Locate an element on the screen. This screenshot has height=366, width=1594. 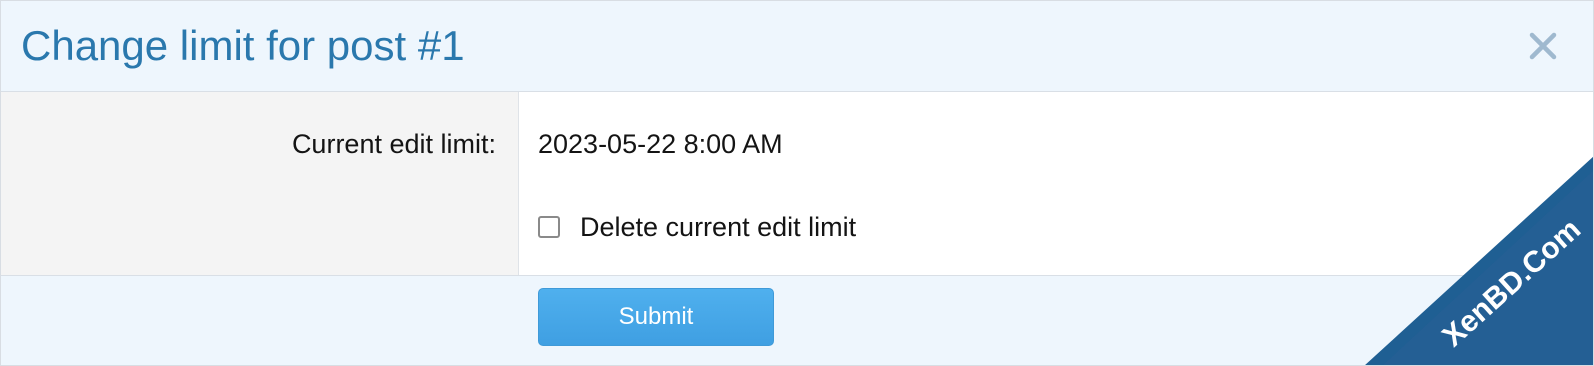
current-edit-limit-label: Current edit limit: is located at coordinates (393, 144).